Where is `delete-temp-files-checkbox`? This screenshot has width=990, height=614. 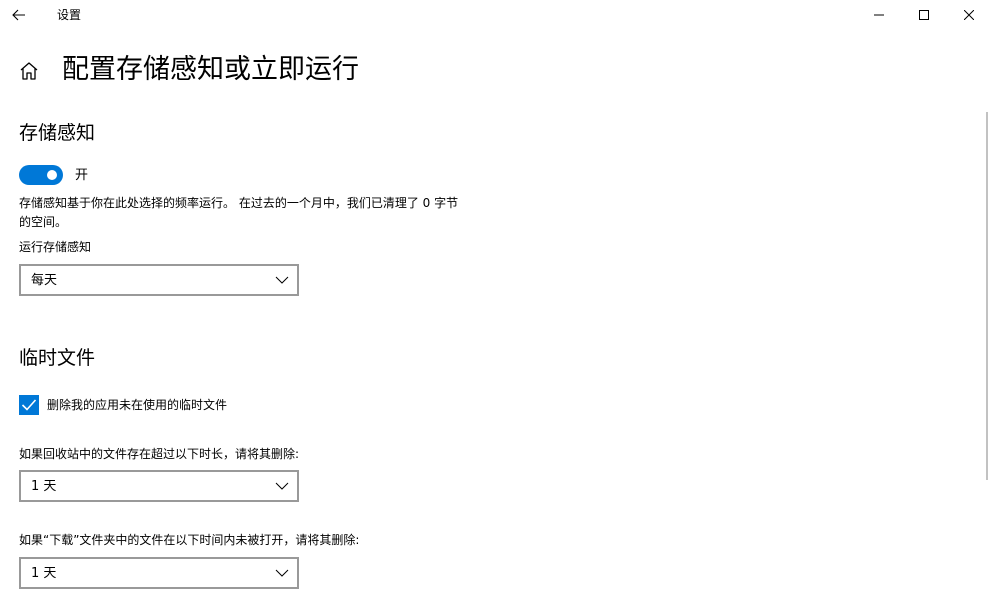
delete-temp-files-checkbox is located at coordinates (29, 405).